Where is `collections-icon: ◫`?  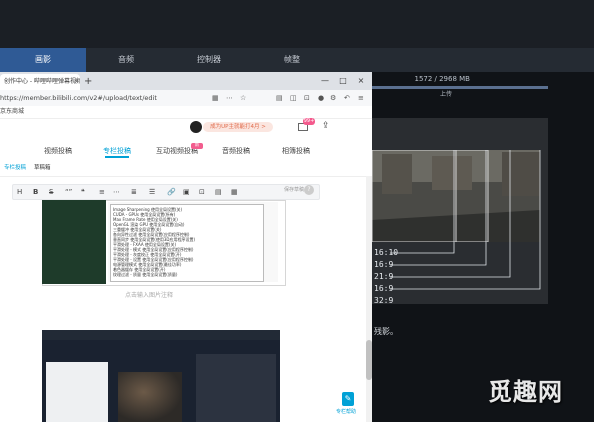
collections-icon: ◫ is located at coordinates (293, 98).